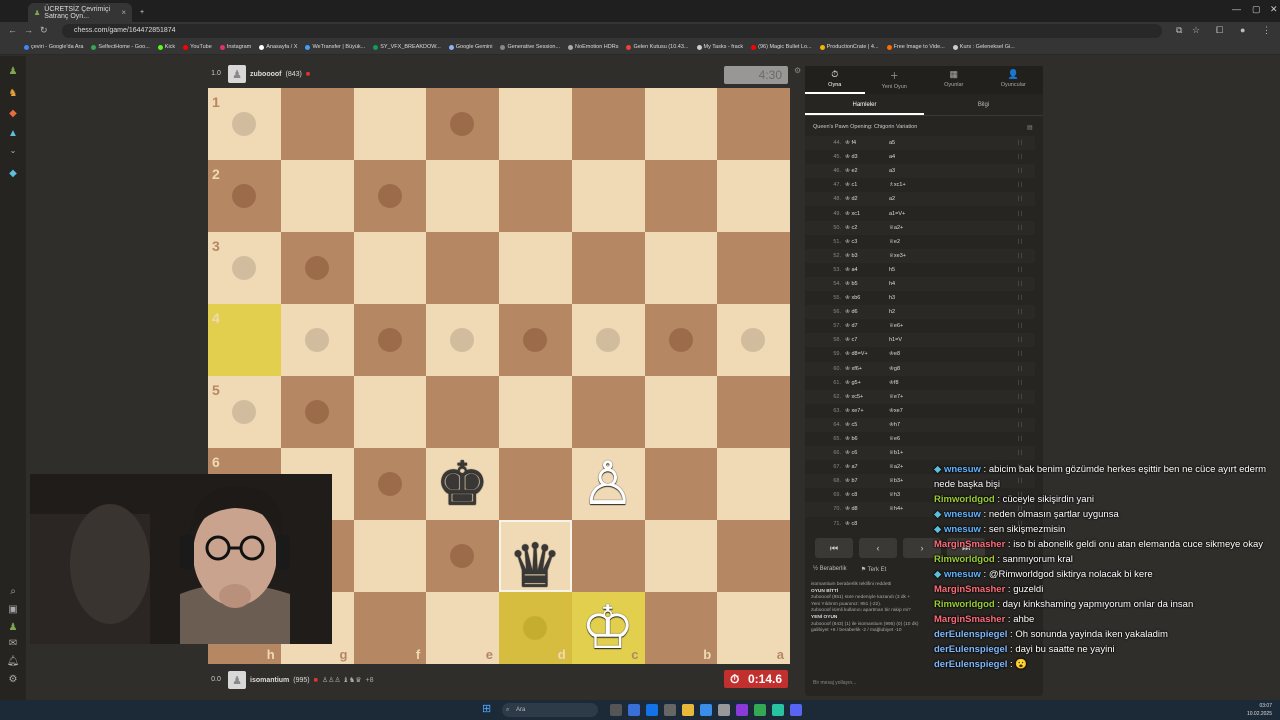 The width and height of the screenshot is (1280, 720). Describe the element at coordinates (1236, 9) in the screenshot. I see `minimize-icon: —` at that location.